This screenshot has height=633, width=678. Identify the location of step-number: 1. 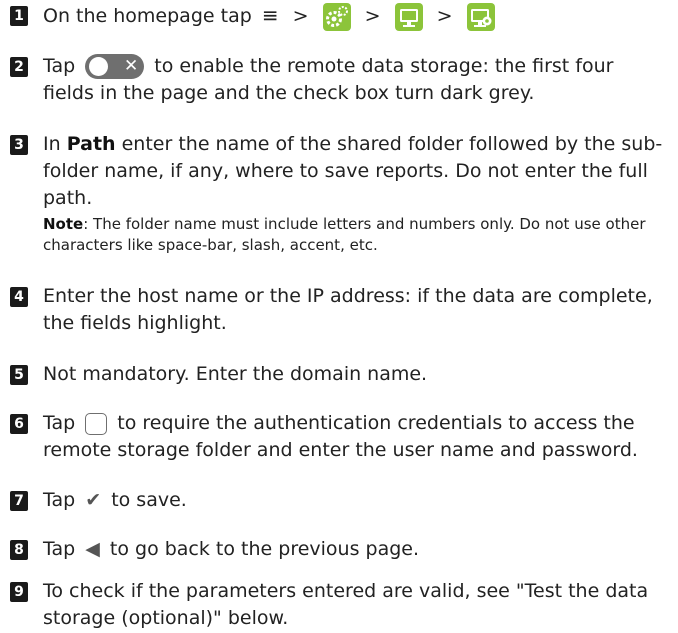
(19, 16).